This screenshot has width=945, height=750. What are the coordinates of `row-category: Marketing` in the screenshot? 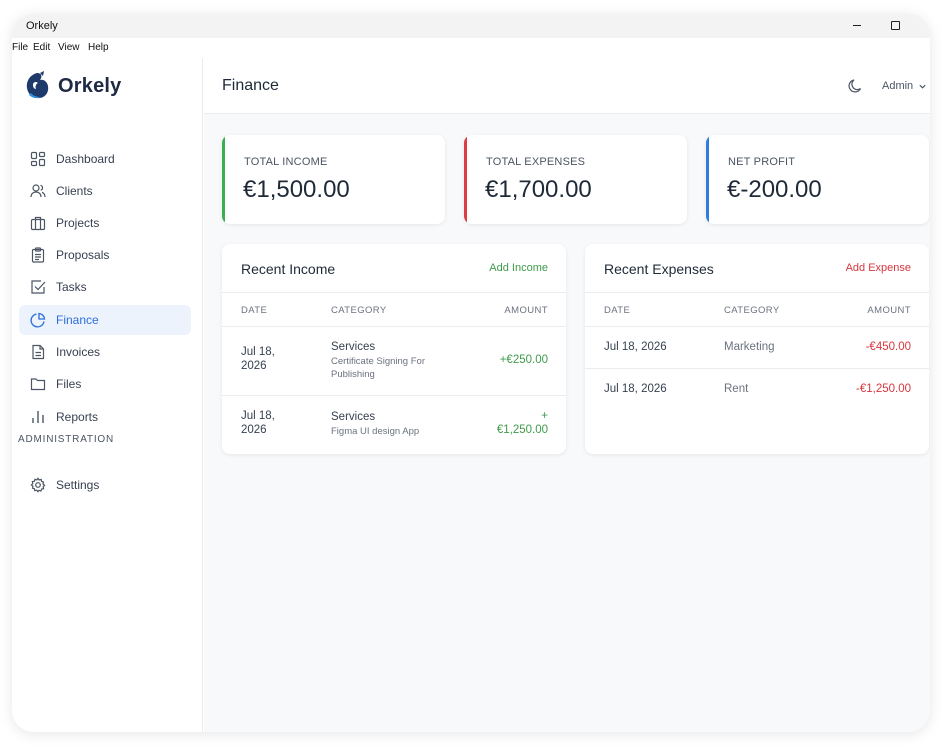 It's located at (749, 347).